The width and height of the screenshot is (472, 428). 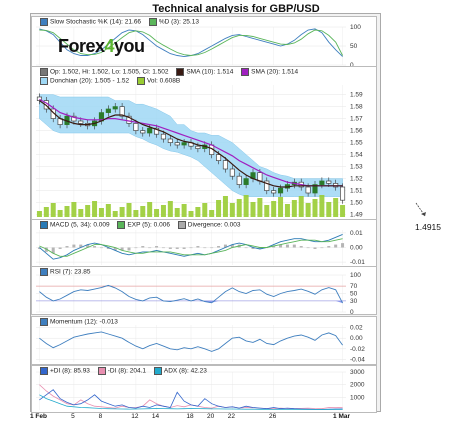 What do you see at coordinates (356, 155) in the screenshot?
I see `y-tick-label: 1.54` at bounding box center [356, 155].